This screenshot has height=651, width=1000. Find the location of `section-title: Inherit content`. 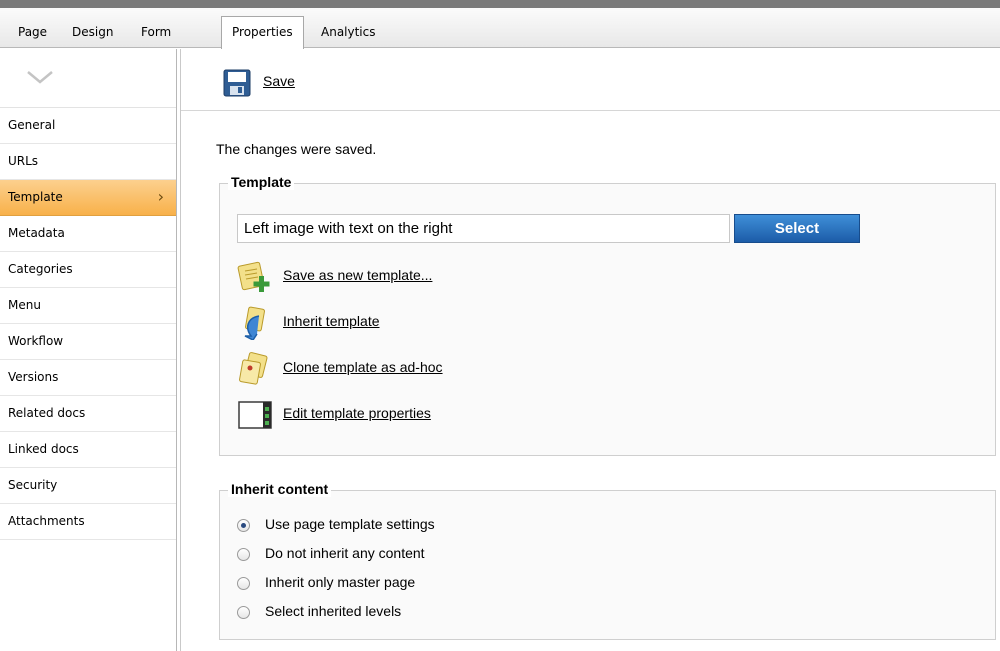

section-title: Inherit content is located at coordinates (280, 489).